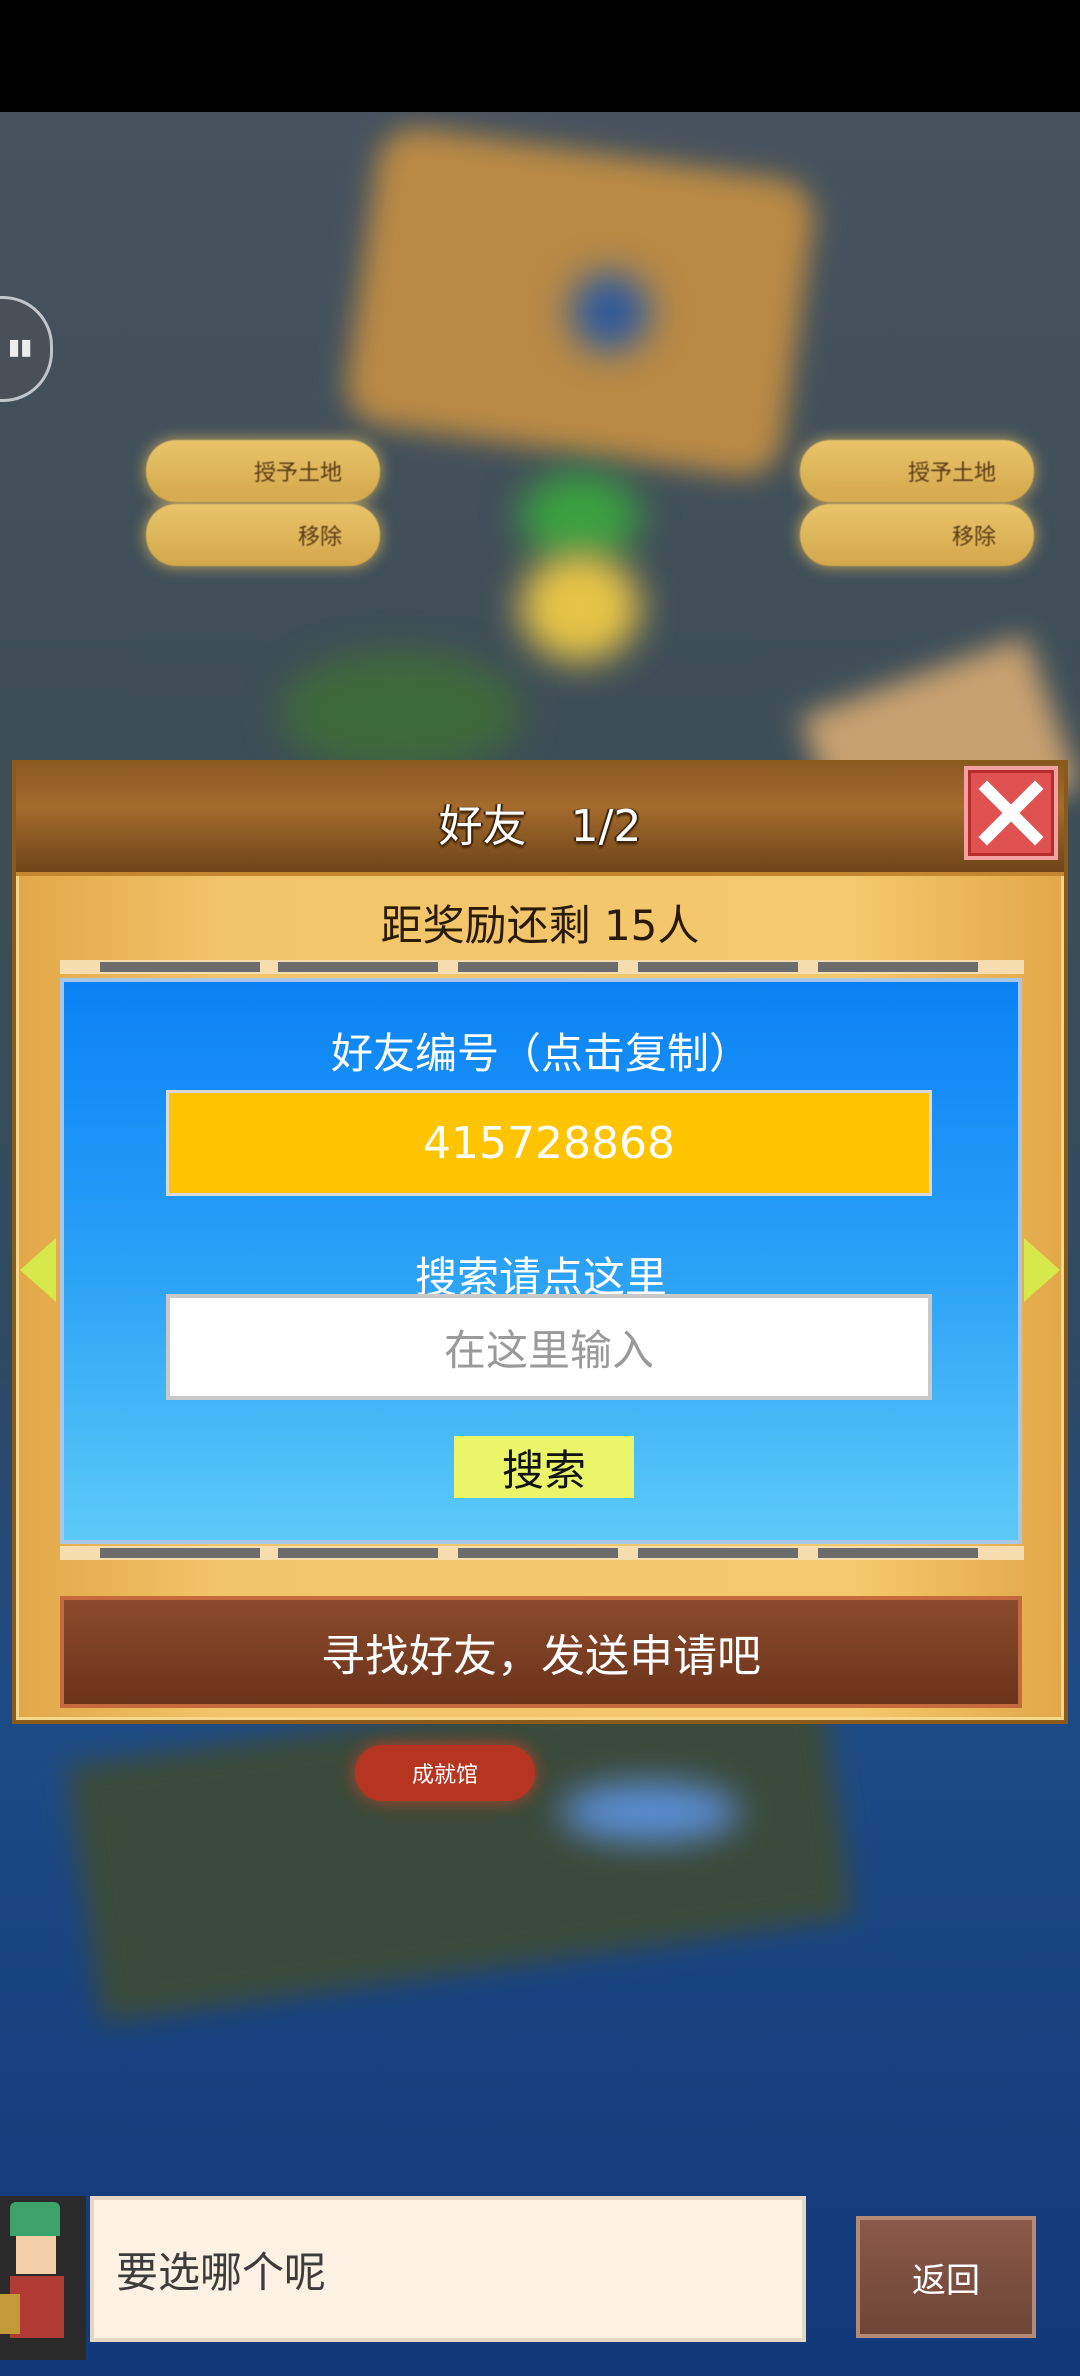  What do you see at coordinates (43, 2278) in the screenshot?
I see `avatar` at bounding box center [43, 2278].